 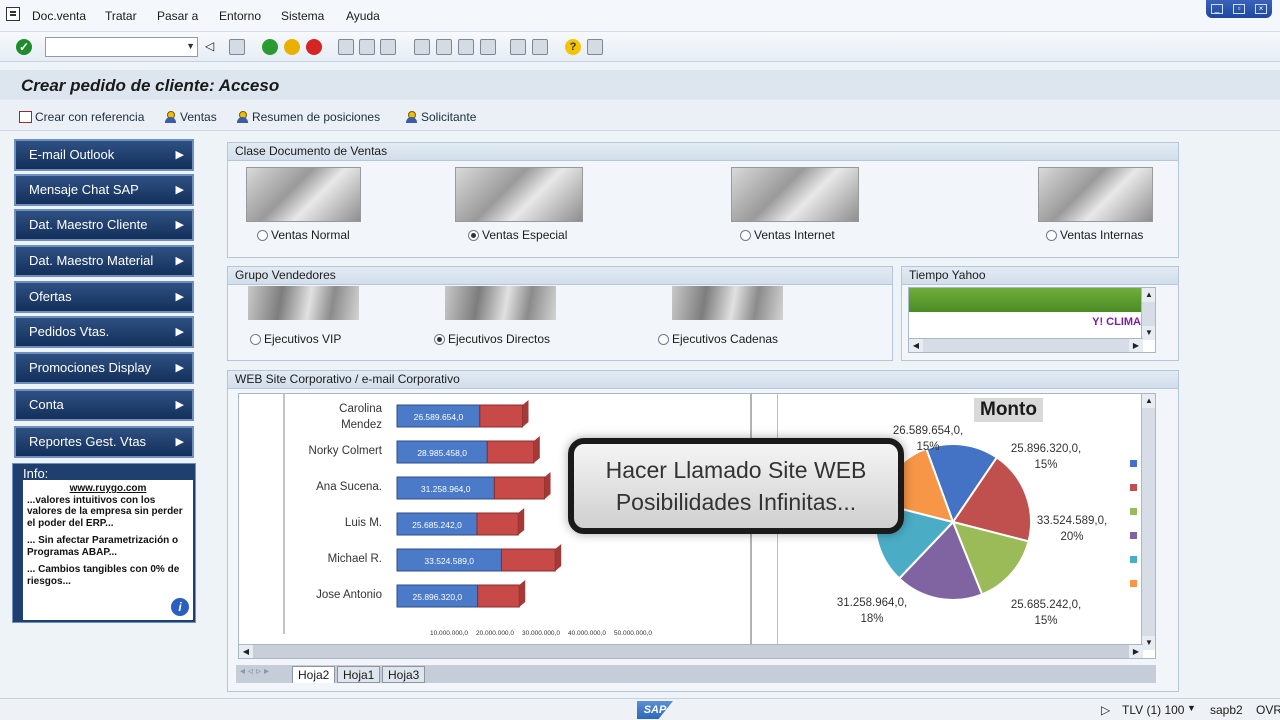 What do you see at coordinates (1133, 463) in the screenshot?
I see `legend-swatch` at bounding box center [1133, 463].